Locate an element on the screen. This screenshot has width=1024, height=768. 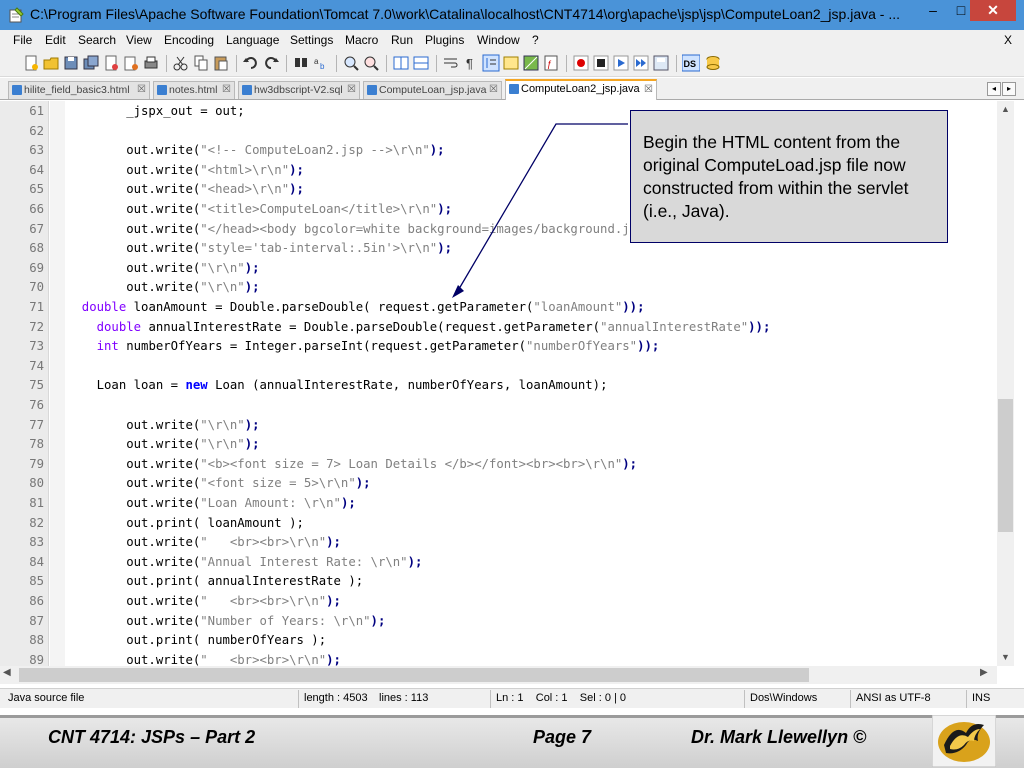
cut-icon is located at coordinates (181, 63).